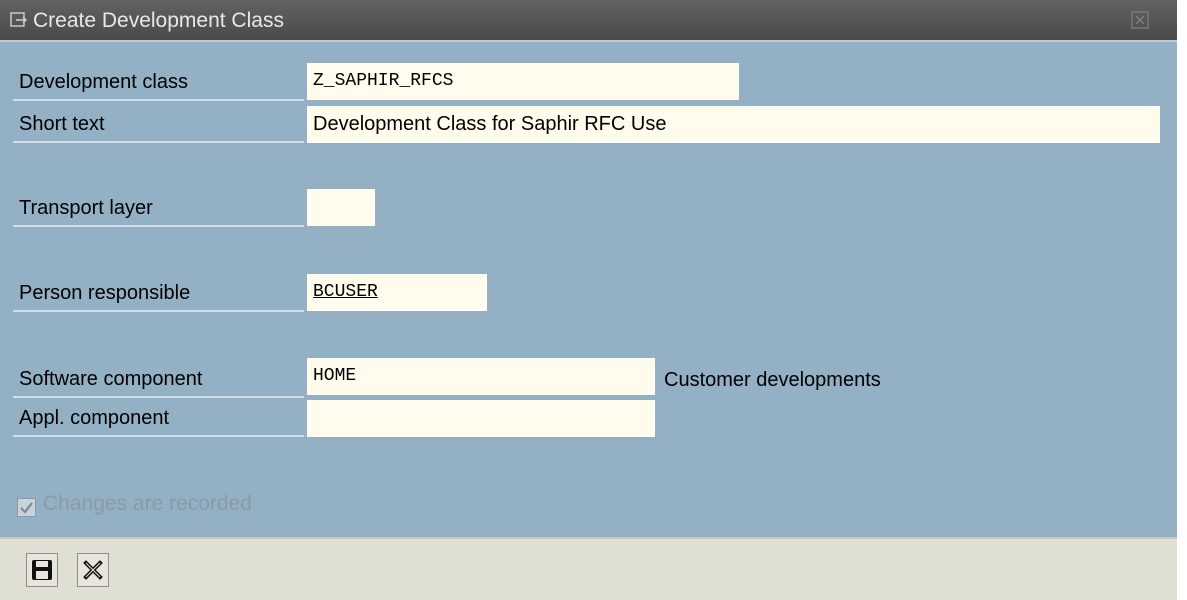  I want to click on short-text-field: Development Class for Saphir RFC Use, so click(733, 124).